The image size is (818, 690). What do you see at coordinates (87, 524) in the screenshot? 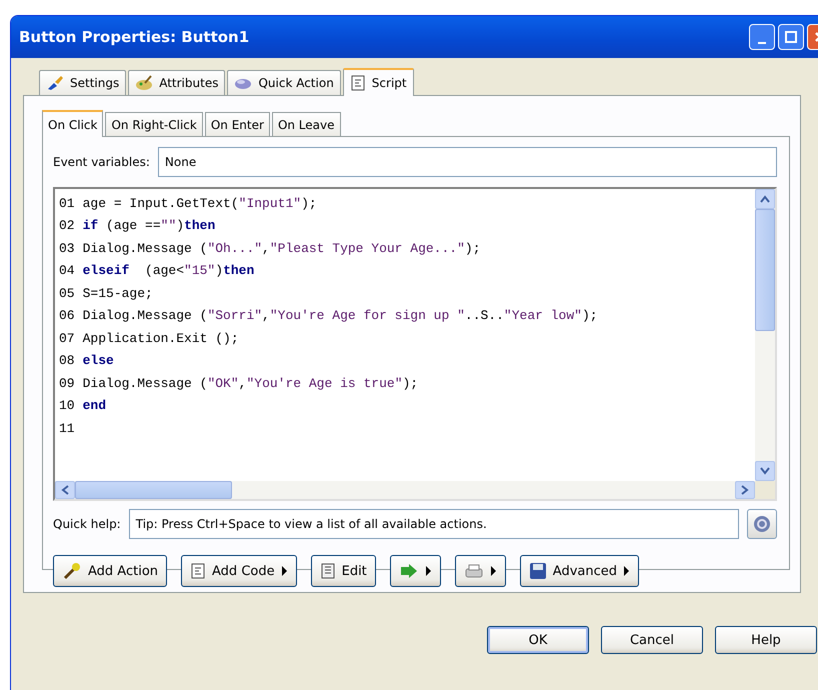
I see `quick-help-label: Quick help:` at bounding box center [87, 524].